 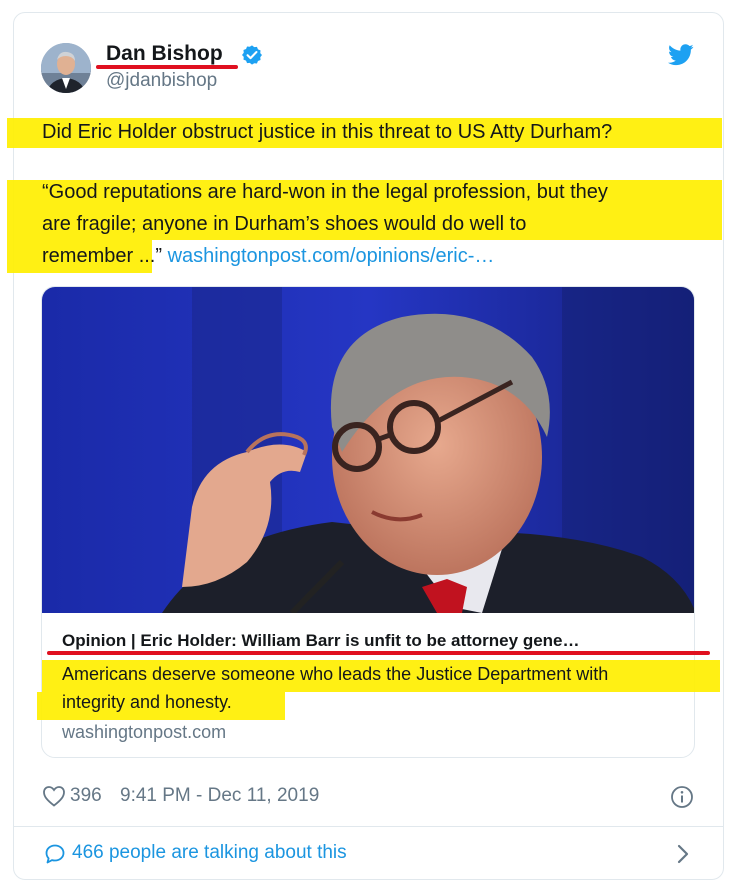 I want to click on preview-description-line-2: integrity and honesty., so click(x=147, y=702).